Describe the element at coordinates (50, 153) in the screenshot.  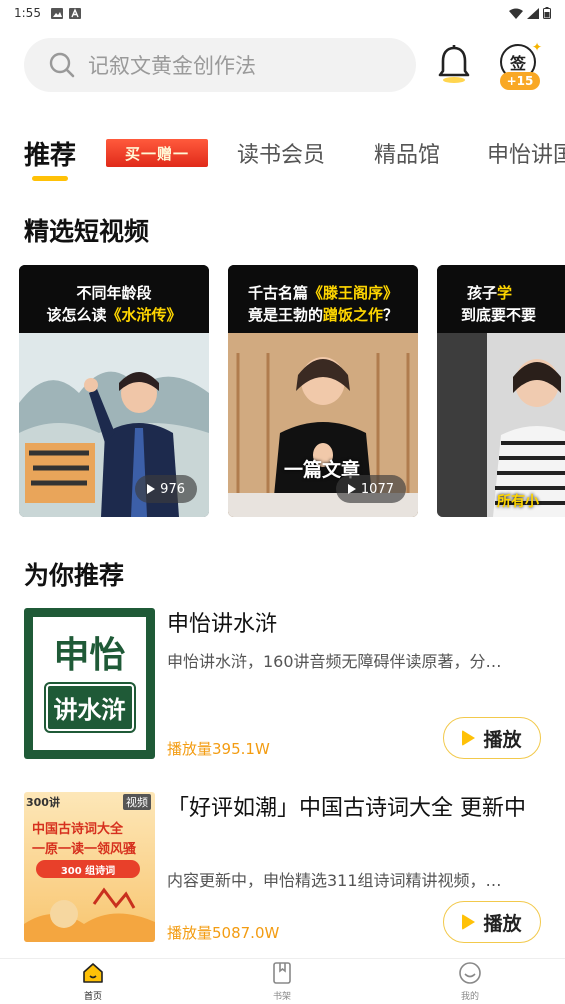
I see `tab-recommend: 推荐` at that location.